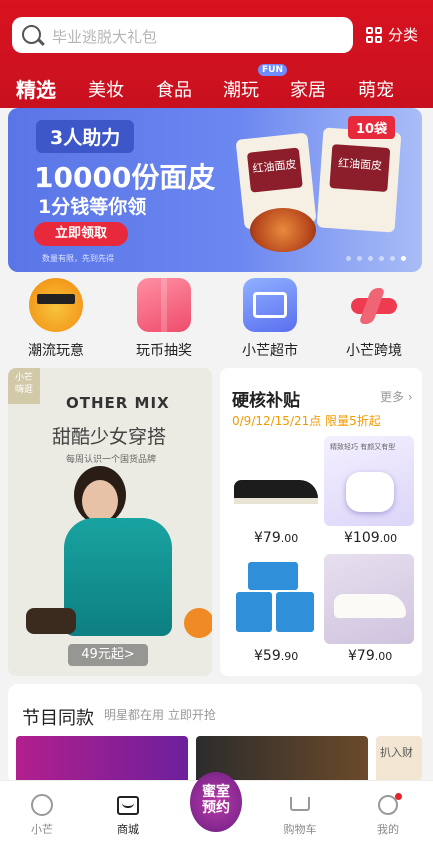 This screenshot has width=433, height=843. What do you see at coordinates (376, 258) in the screenshot?
I see `banner-pagination` at bounding box center [376, 258].